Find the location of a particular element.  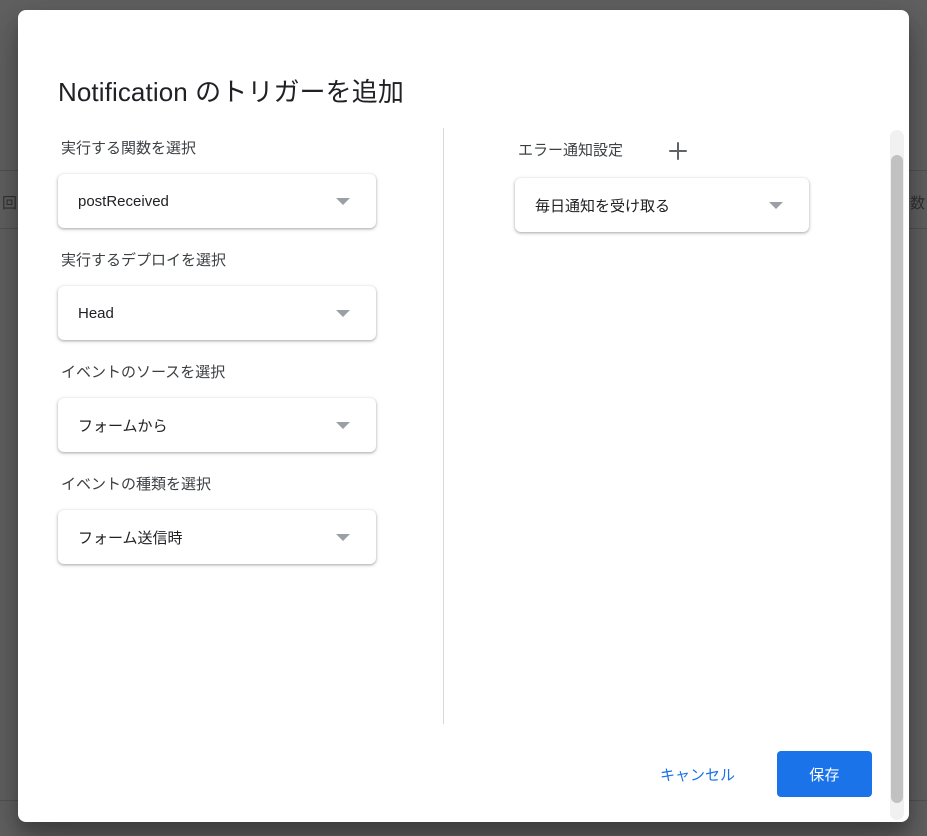

background-text-right: 数 is located at coordinates (917, 203).